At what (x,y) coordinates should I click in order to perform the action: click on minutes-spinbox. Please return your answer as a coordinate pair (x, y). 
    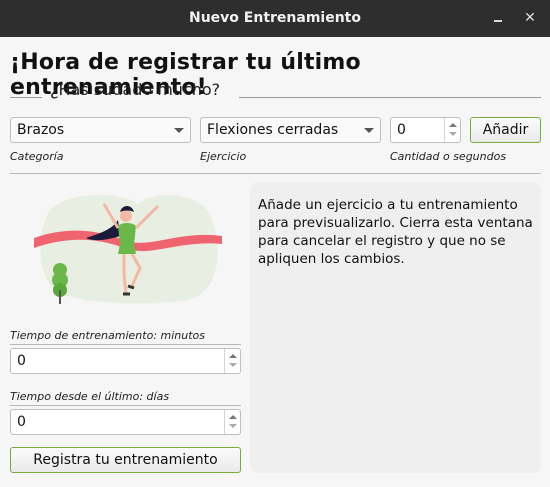
    Looking at the image, I should click on (125, 361).